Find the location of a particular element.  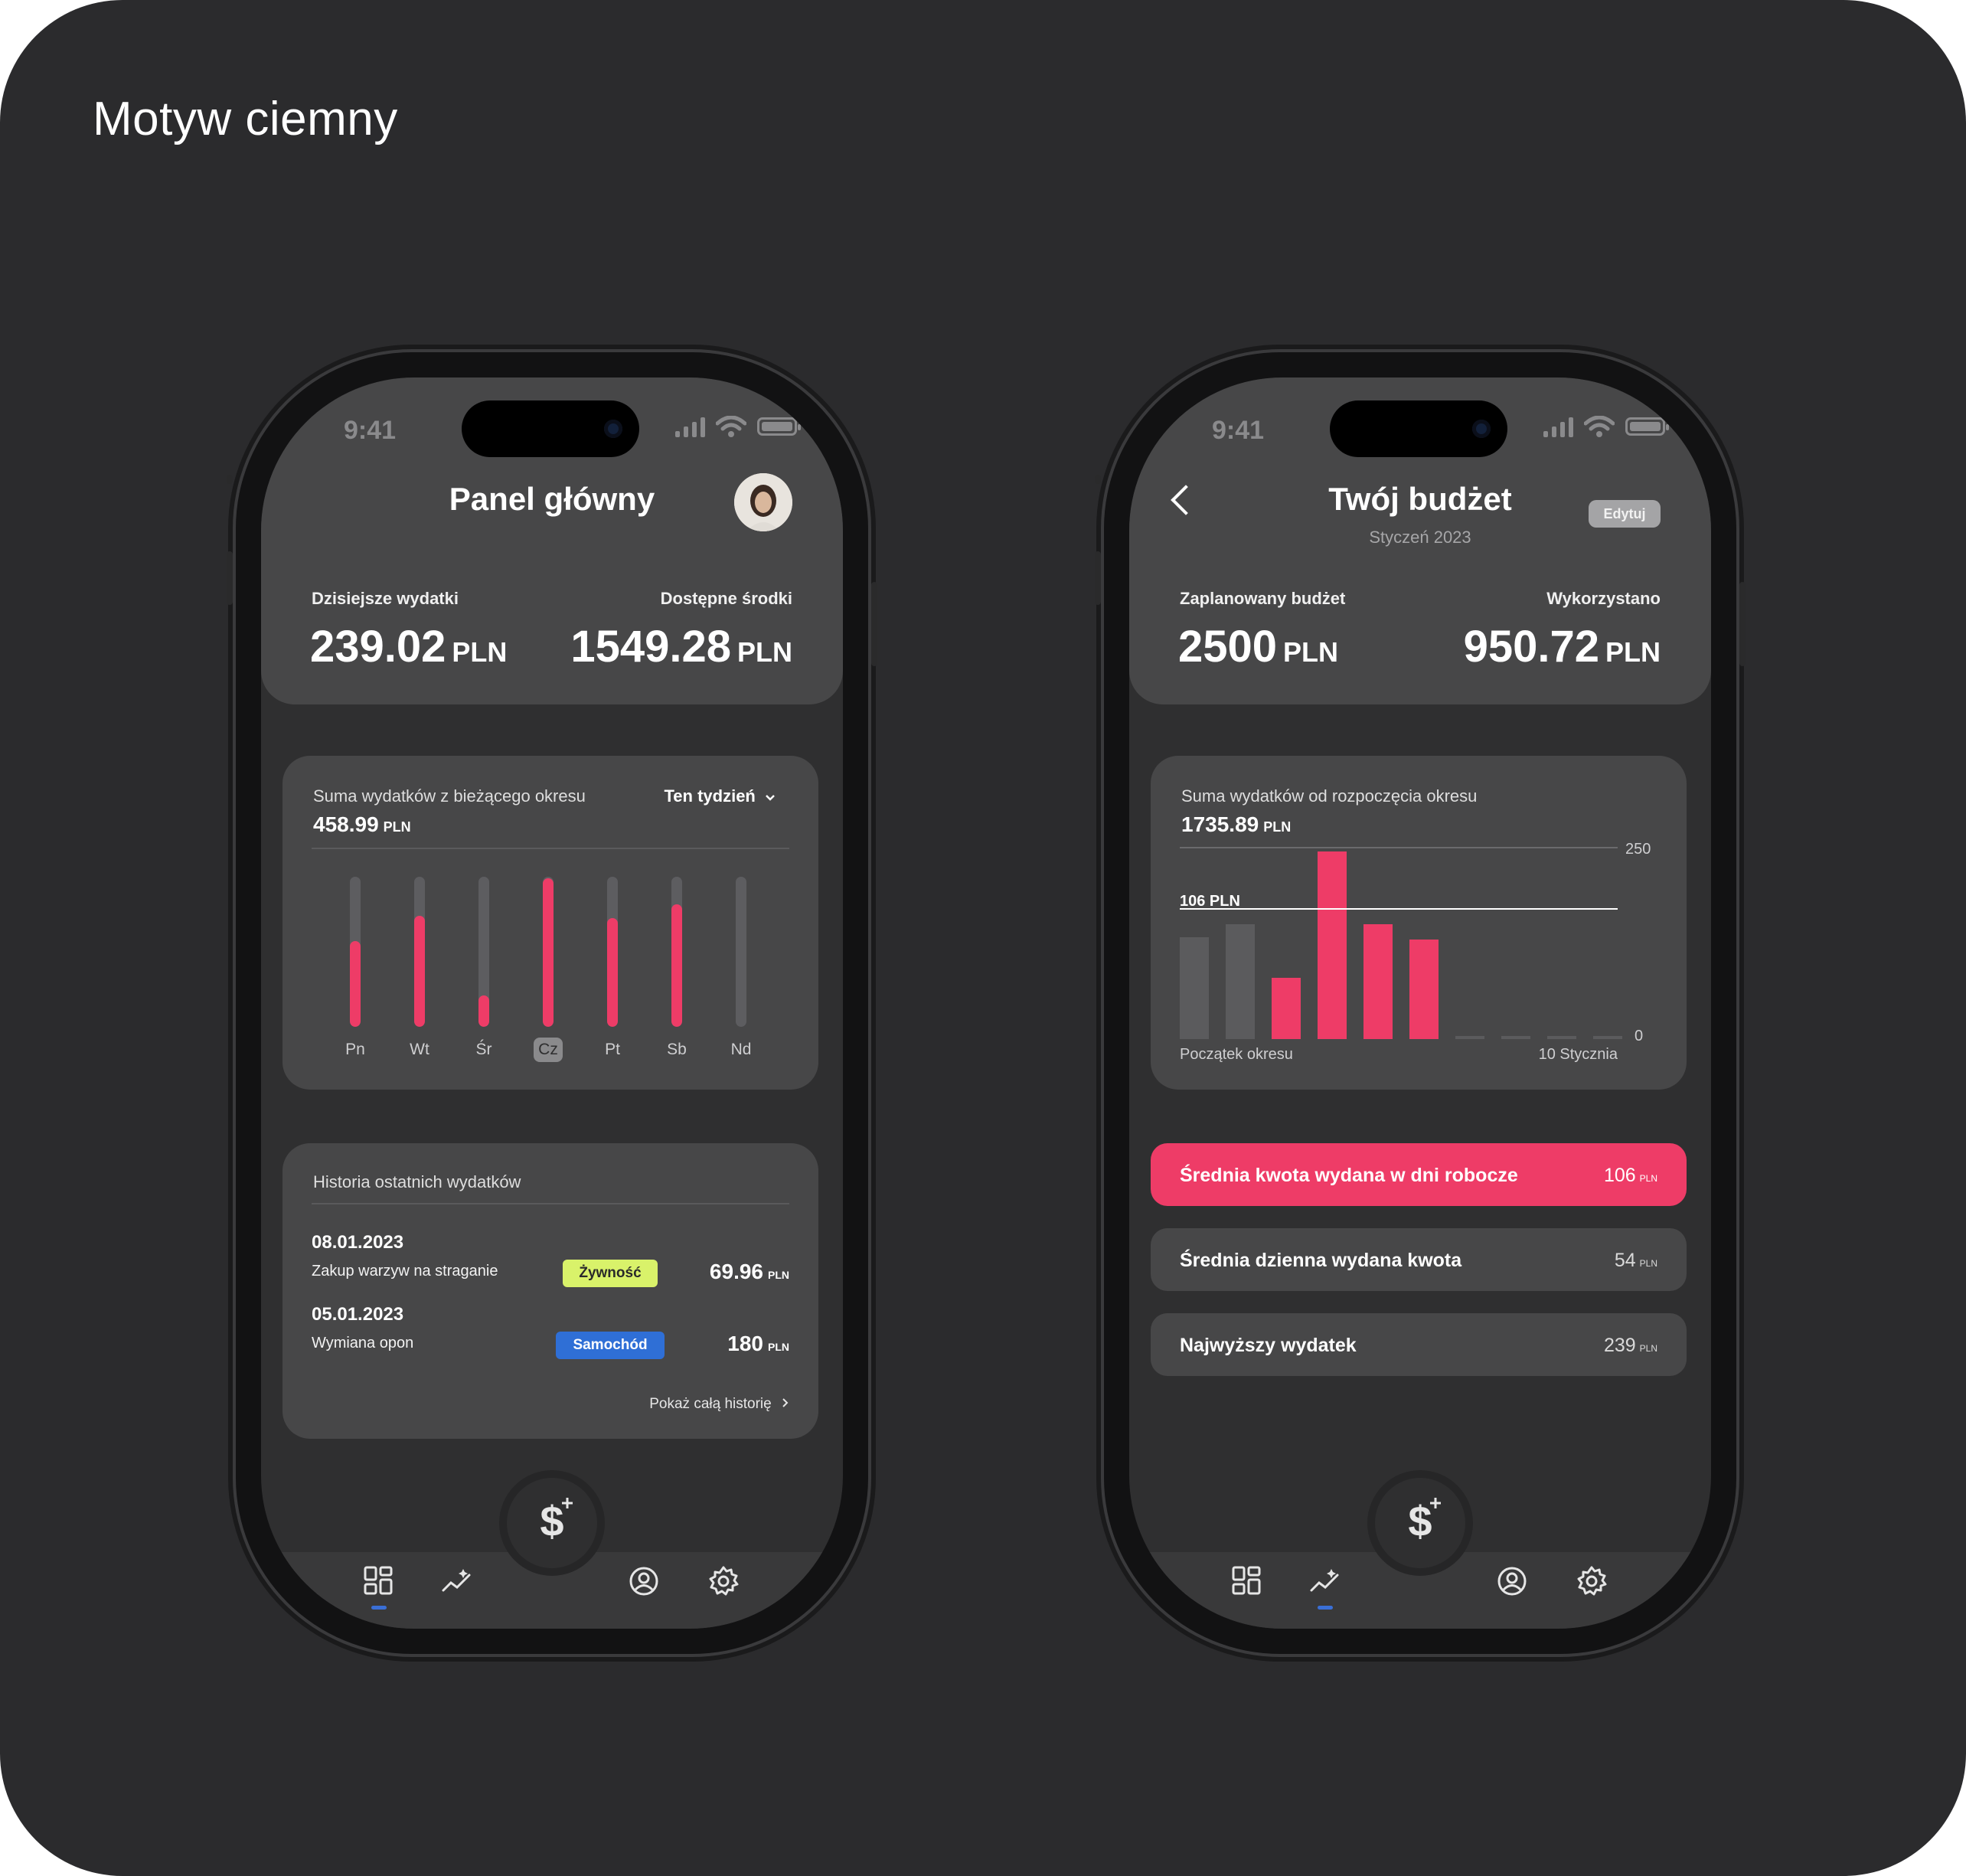

stat-daily-average: Średnia dzienna wydana kwota 54 PLN is located at coordinates (1419, 1259).